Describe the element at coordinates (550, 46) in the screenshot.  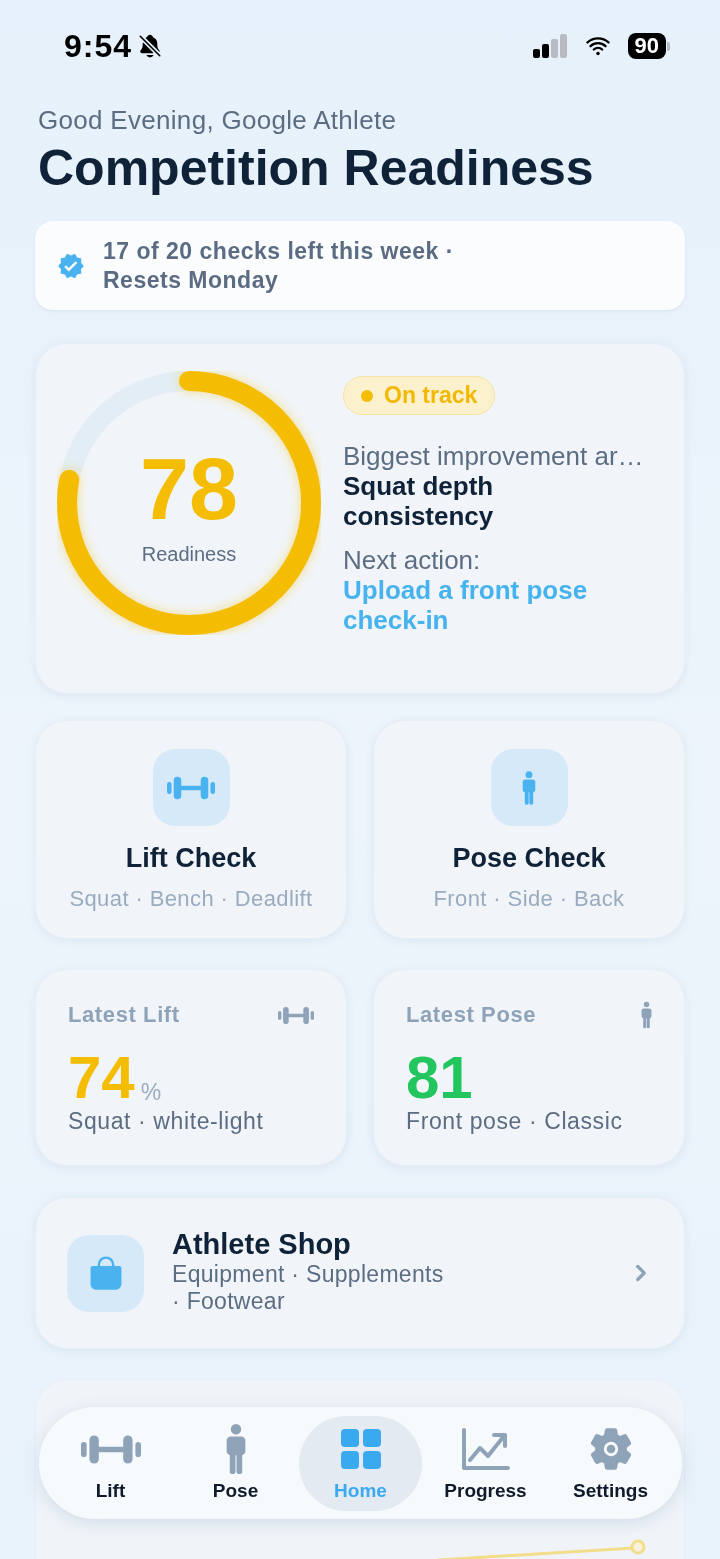
I see `signal-icon` at that location.